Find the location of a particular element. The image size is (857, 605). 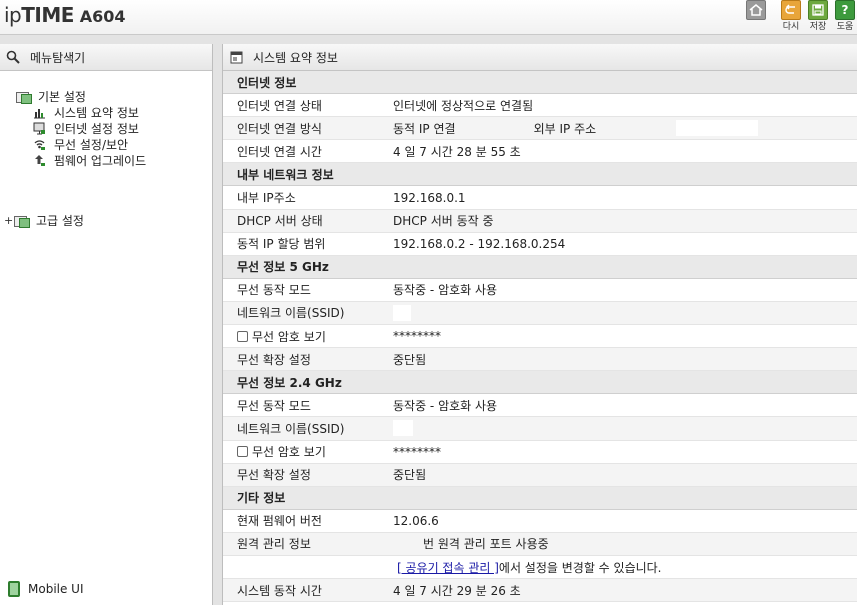

tree-basic-label: 기본 설정 is located at coordinates (62, 97).